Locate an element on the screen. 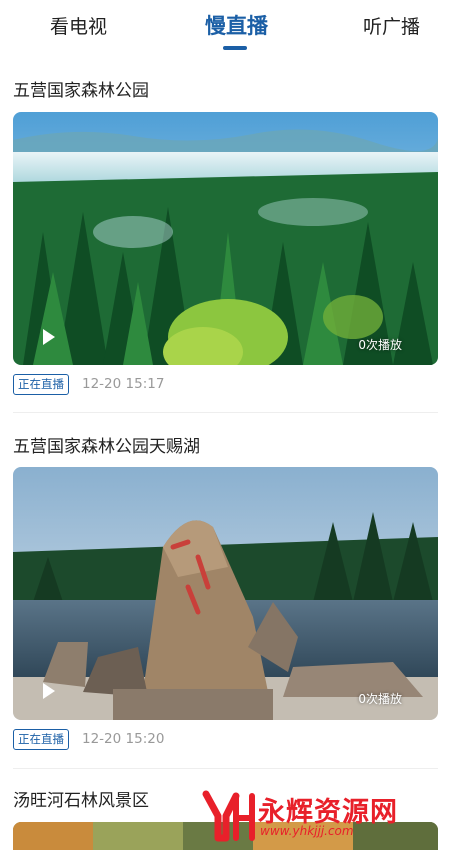 The image size is (450, 850). top-tab-bar: 看电视 慢直播 听广播 is located at coordinates (225, 32).